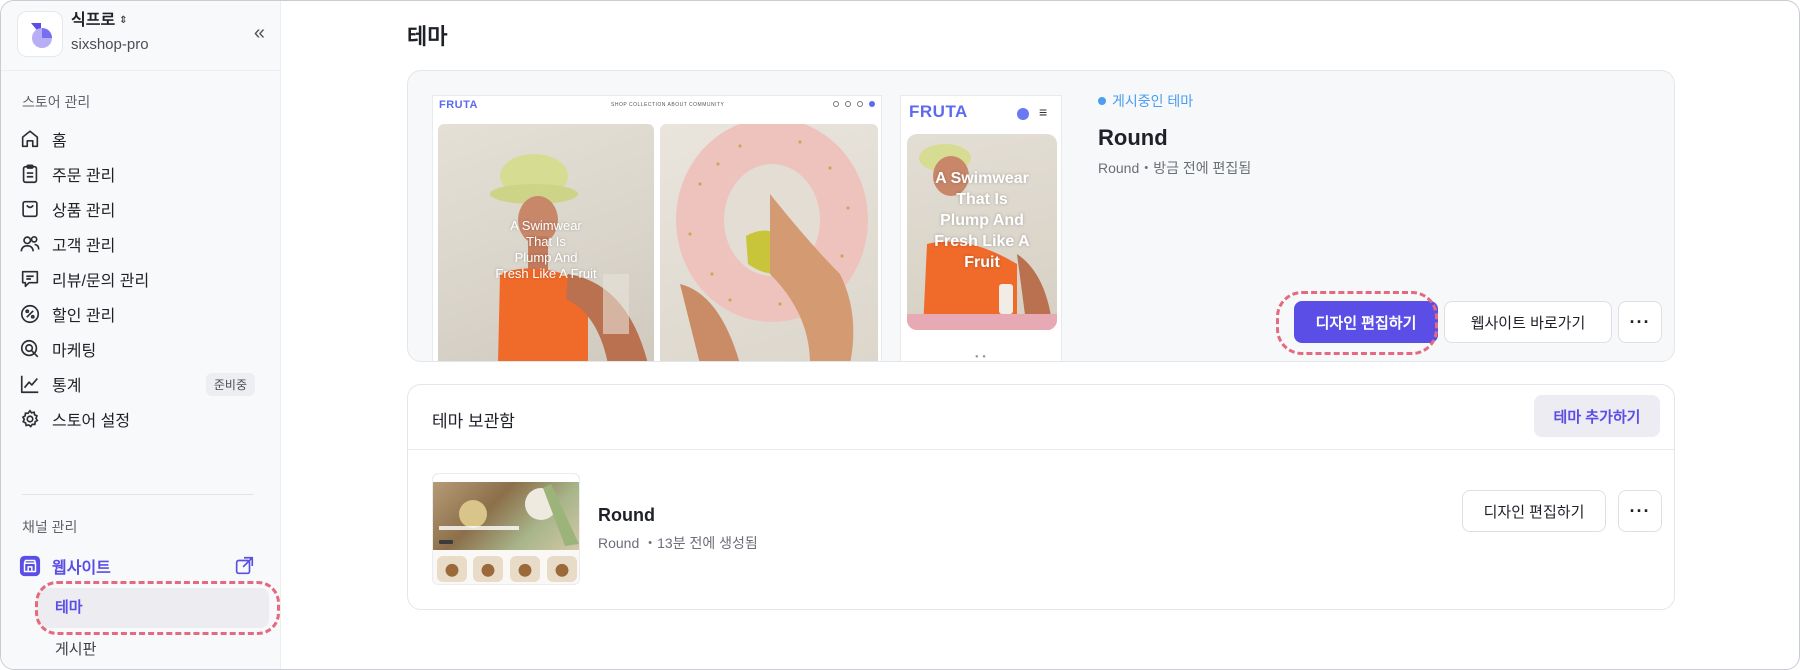  Describe the element at coordinates (91, 421) in the screenshot. I see `sidebar-item-label: 스토어 설정` at that location.